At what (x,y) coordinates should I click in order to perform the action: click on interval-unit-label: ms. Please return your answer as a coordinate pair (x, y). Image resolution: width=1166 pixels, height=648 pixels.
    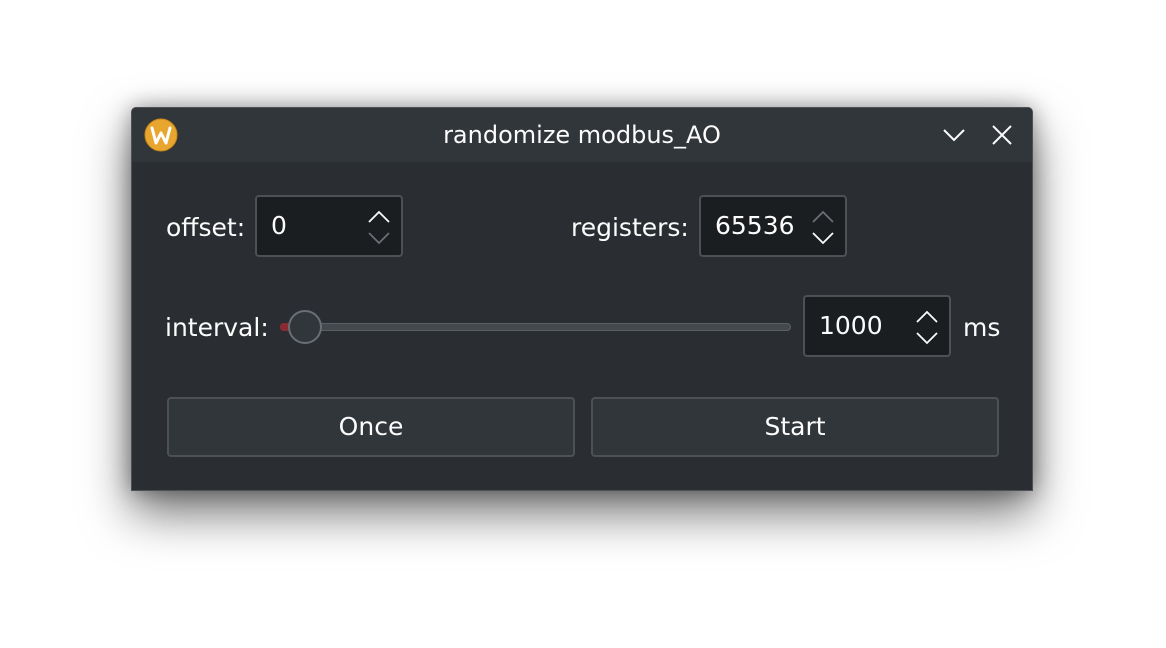
    Looking at the image, I should click on (982, 327).